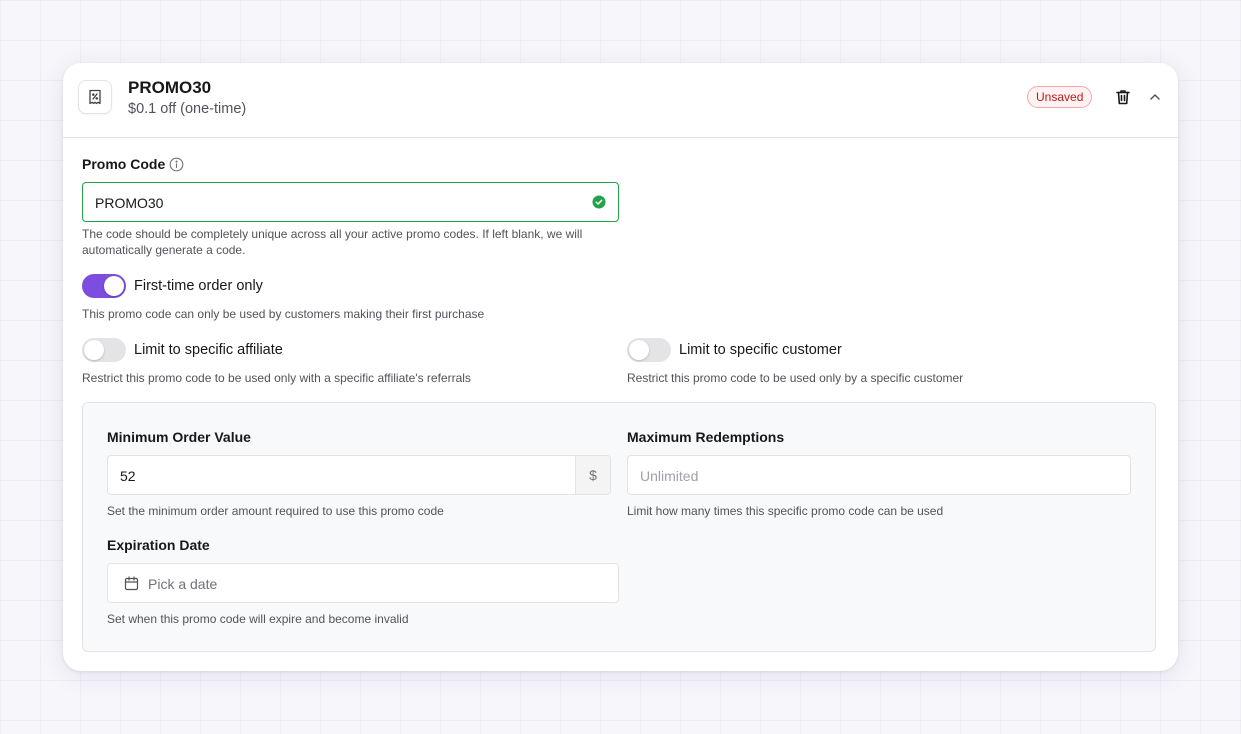  Describe the element at coordinates (1123, 97) in the screenshot. I see `trash-icon` at that location.